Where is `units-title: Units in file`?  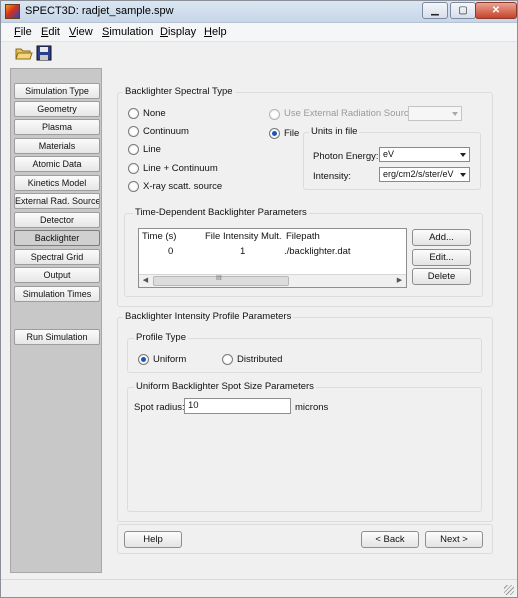 units-title: Units in file is located at coordinates (334, 131).